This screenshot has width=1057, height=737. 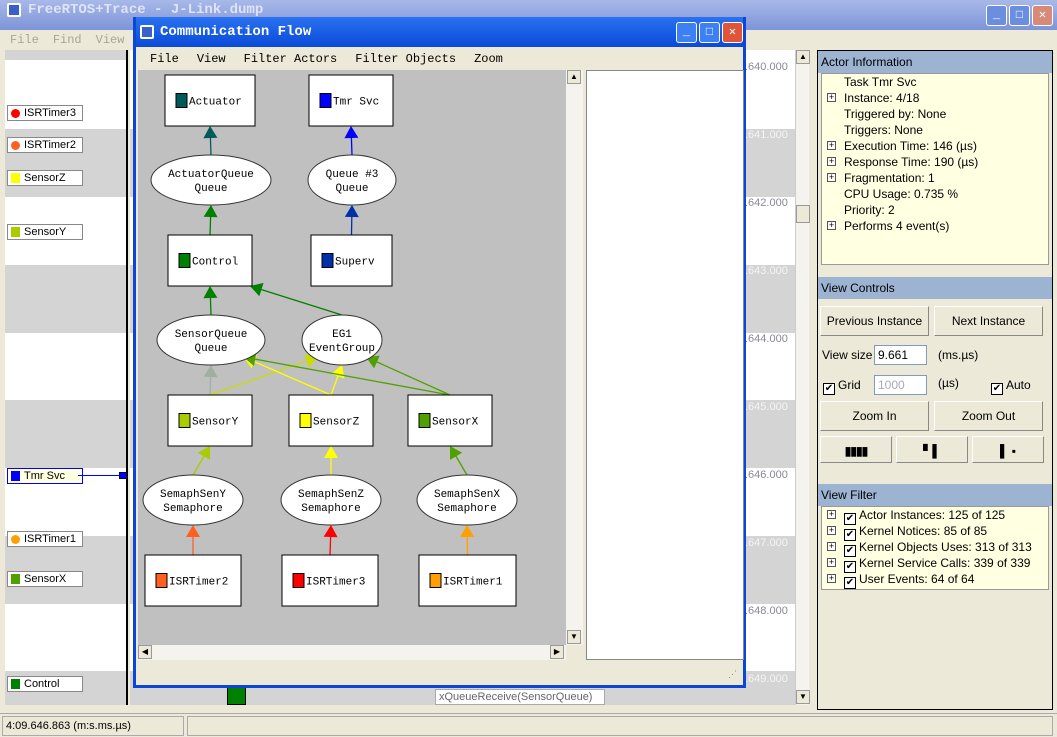 I want to click on menu-view: View, so click(x=110, y=40).